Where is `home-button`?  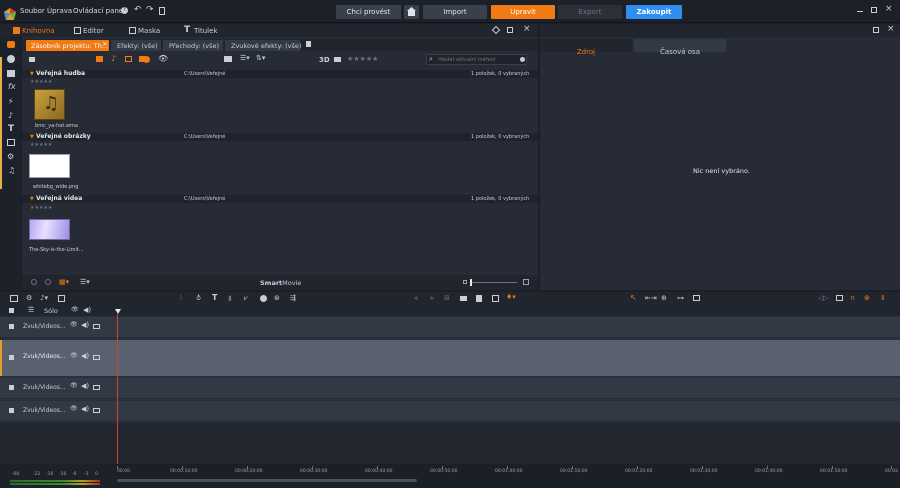 home-button is located at coordinates (411, 12).